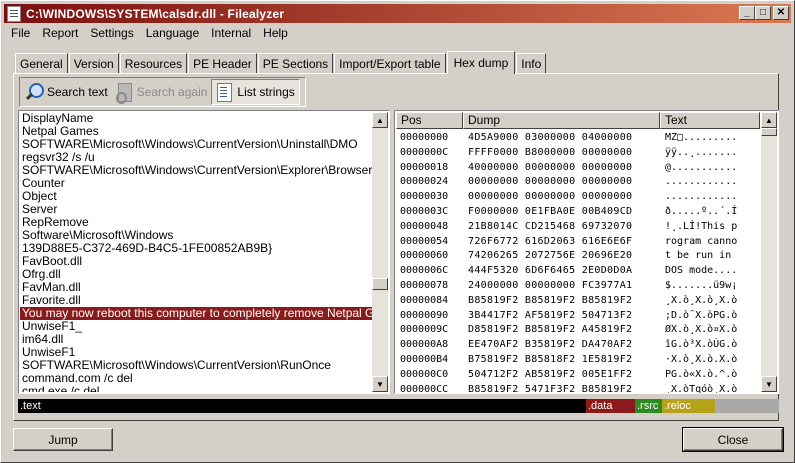 The image size is (795, 463). I want to click on column-header-pos: Pos, so click(429, 120).